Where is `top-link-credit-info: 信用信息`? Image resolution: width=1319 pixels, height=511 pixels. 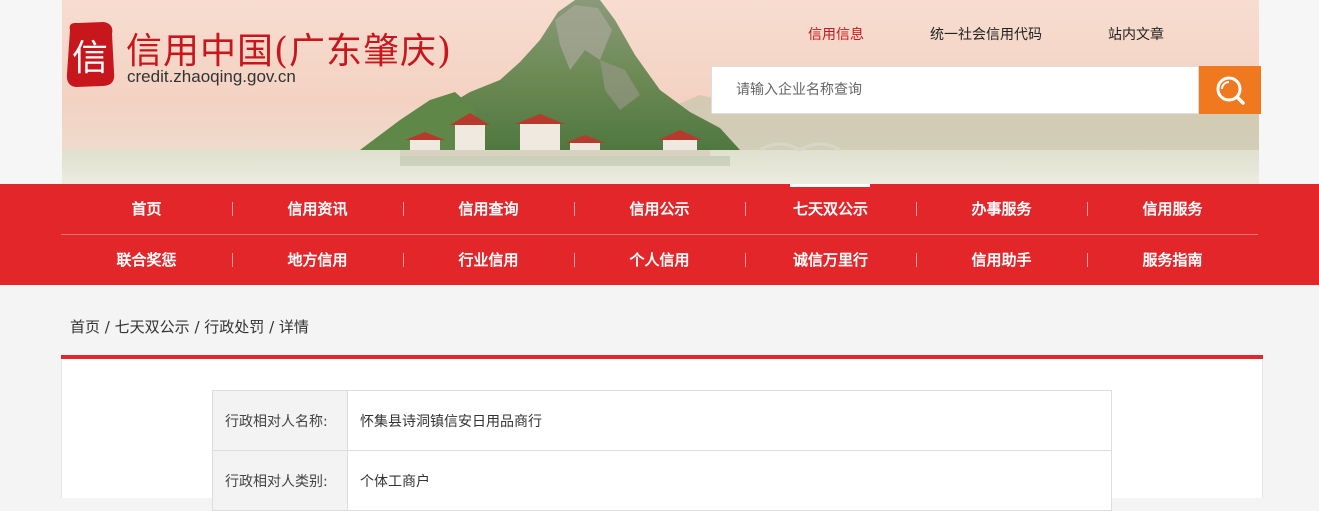
top-link-credit-info: 信用信息 is located at coordinates (836, 34).